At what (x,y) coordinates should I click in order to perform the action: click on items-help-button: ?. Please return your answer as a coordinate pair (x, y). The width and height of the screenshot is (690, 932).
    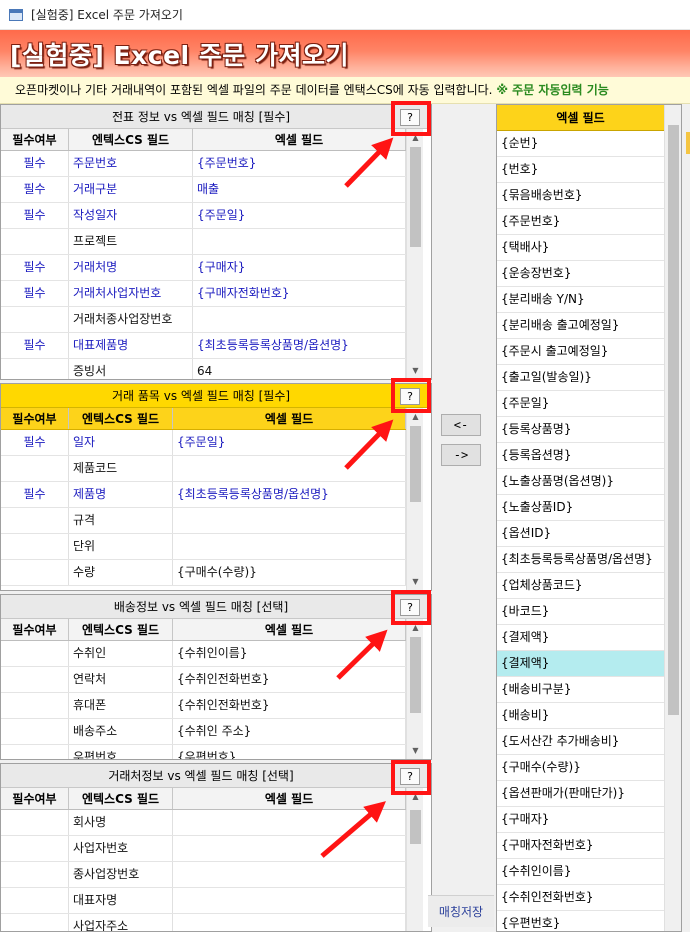
    Looking at the image, I should click on (410, 396).